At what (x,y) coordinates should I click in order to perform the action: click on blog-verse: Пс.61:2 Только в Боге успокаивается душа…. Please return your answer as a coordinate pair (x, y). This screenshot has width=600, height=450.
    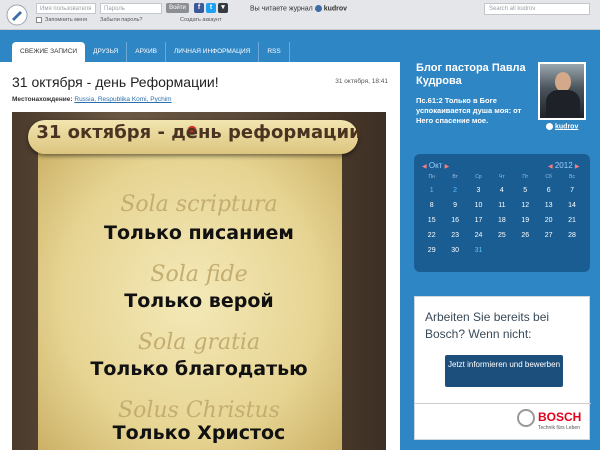
    Looking at the image, I should click on (469, 110).